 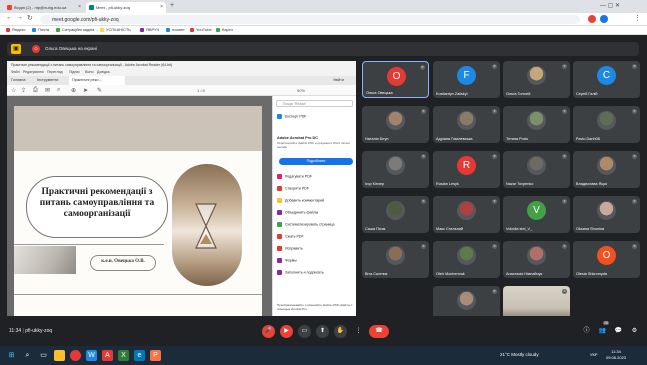 What do you see at coordinates (115, 29) in the screenshot?
I see `bookmark-item: УСПІШНІСТЬ` at bounding box center [115, 29].